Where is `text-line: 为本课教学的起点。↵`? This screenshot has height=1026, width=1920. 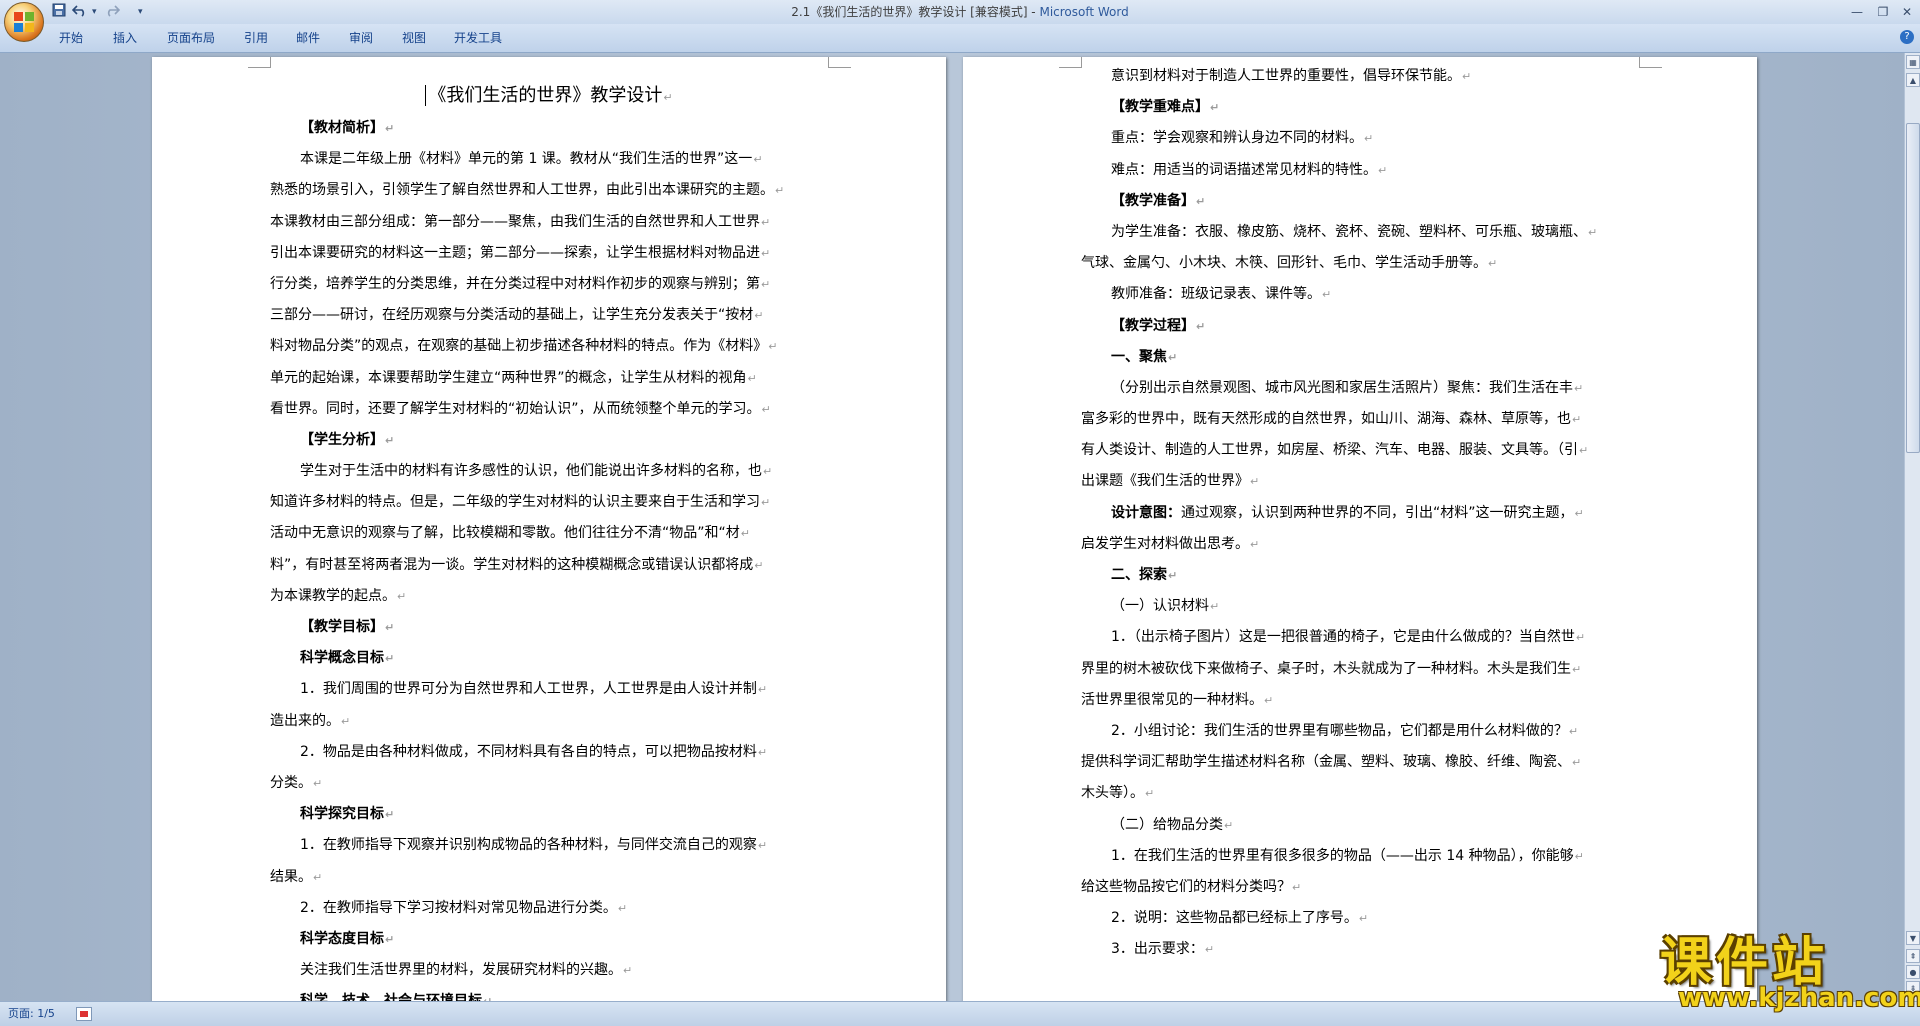 text-line: 为本课教学的起点。↵ is located at coordinates (549, 596).